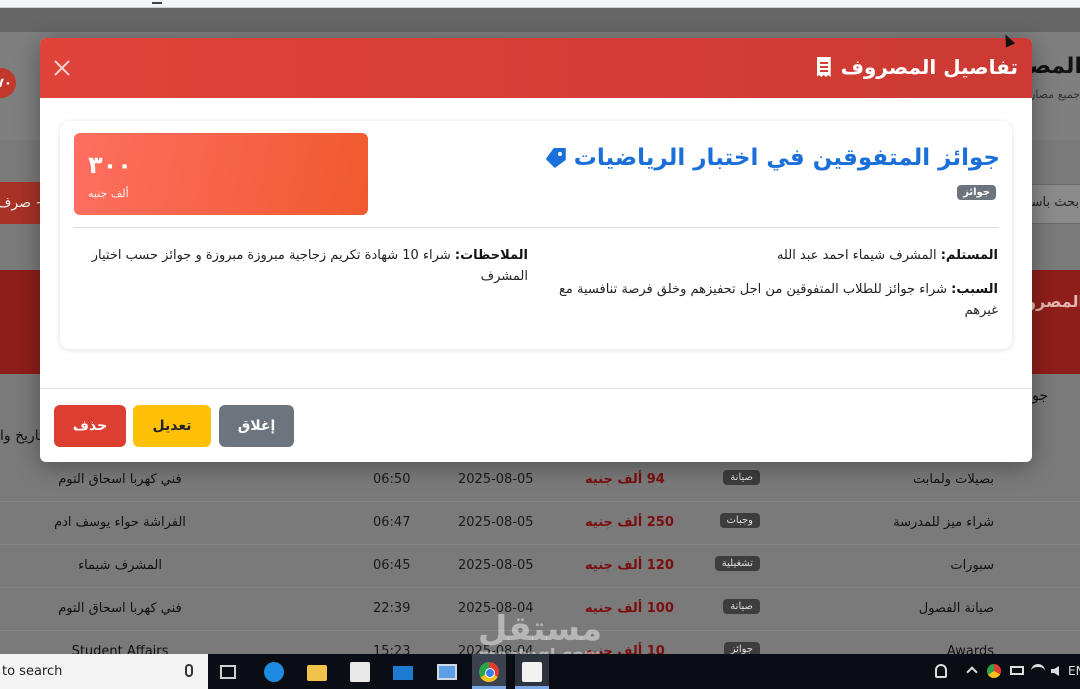 The width and height of the screenshot is (1080, 689). I want to click on expense-title: جوائز المتفوقين في اختبار الرياضيات, so click(772, 158).